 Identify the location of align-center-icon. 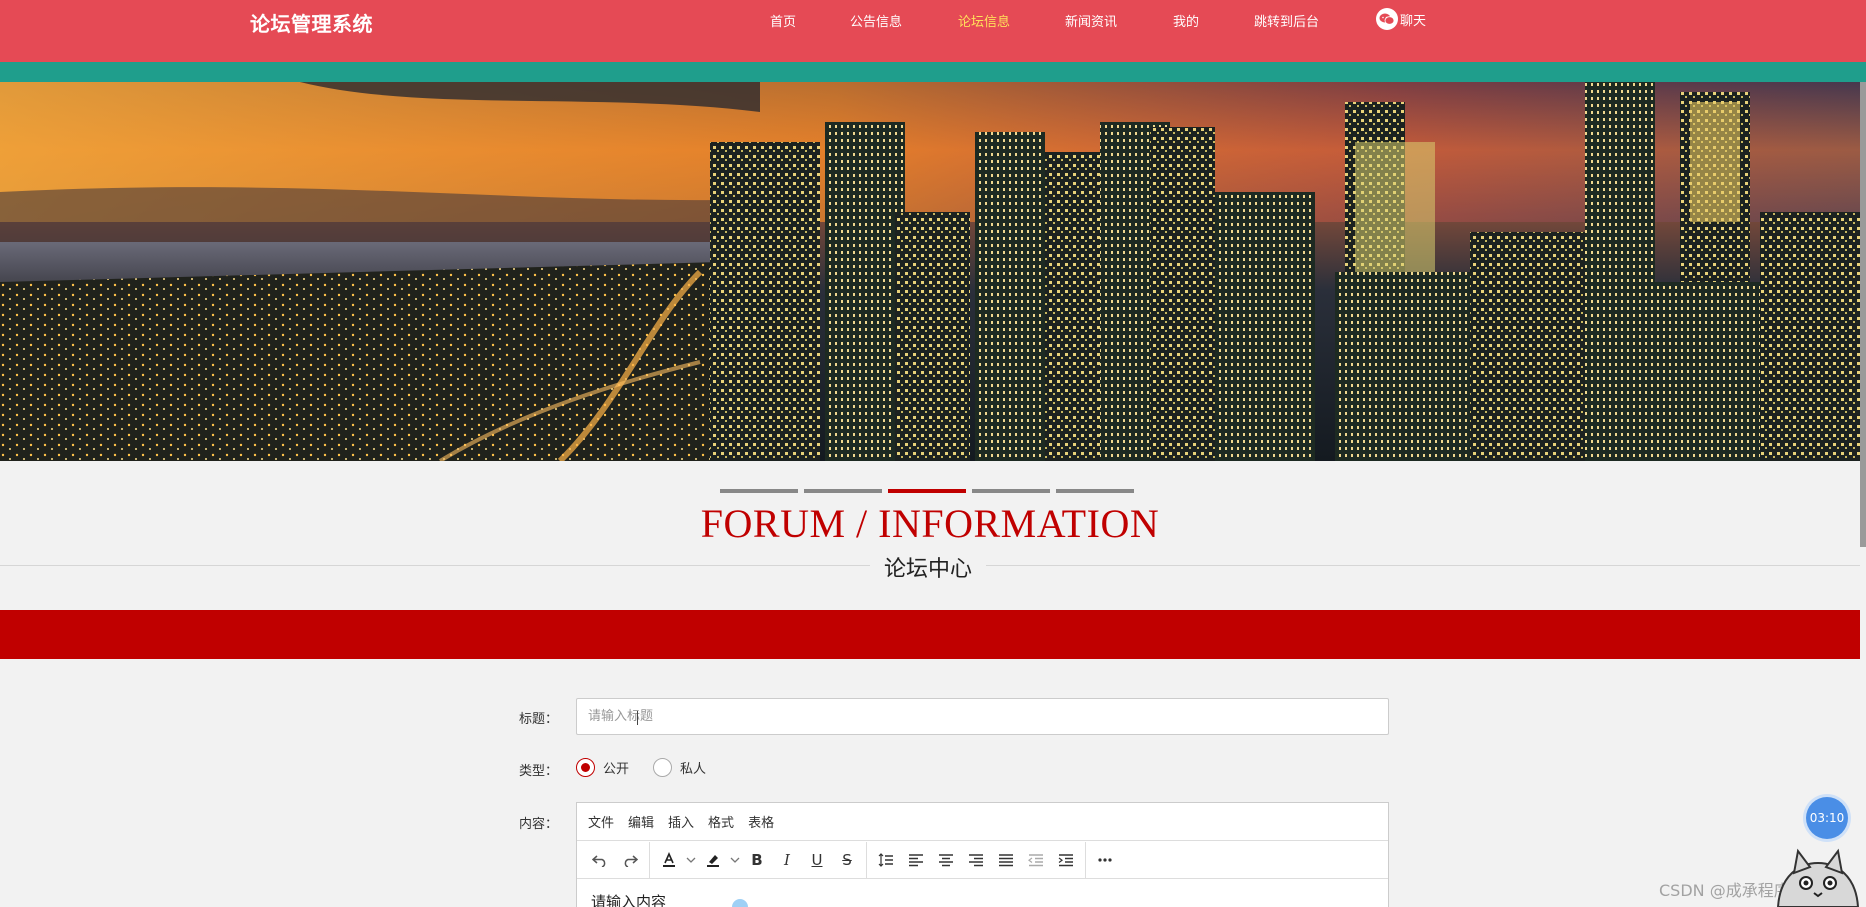
(946, 860).